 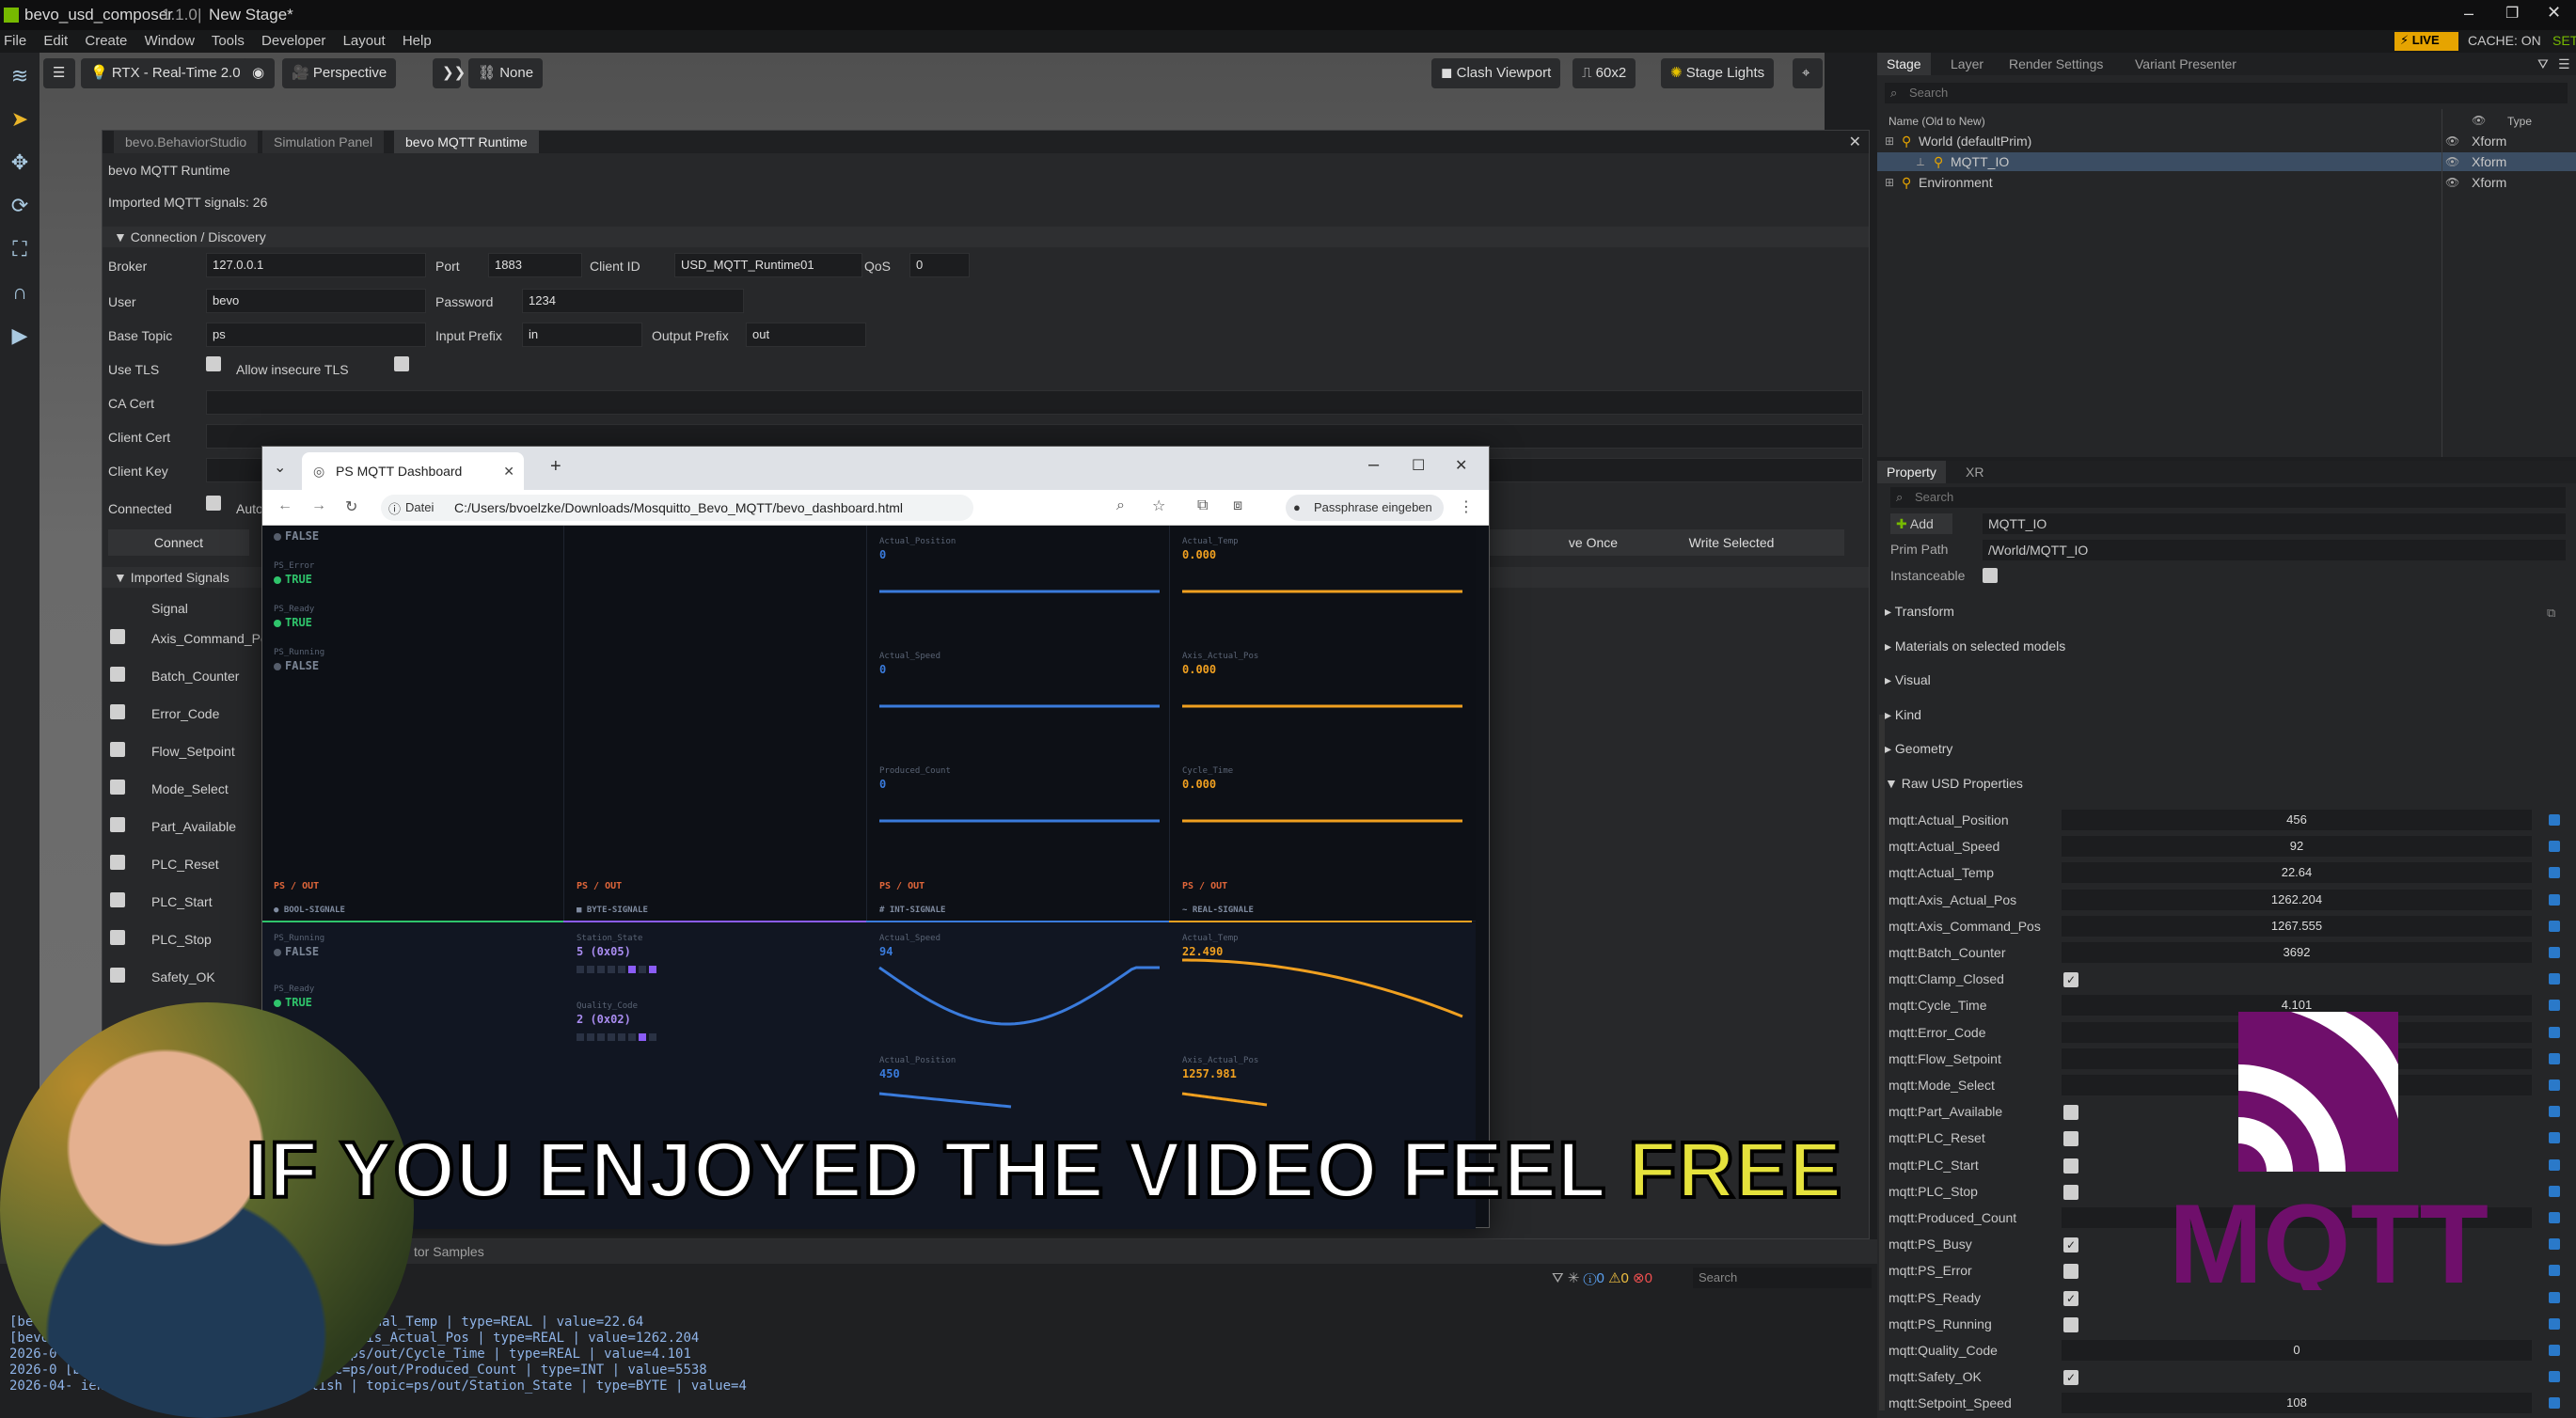 What do you see at coordinates (20, 119) in the screenshot?
I see `select-arrow-icon: ➤` at bounding box center [20, 119].